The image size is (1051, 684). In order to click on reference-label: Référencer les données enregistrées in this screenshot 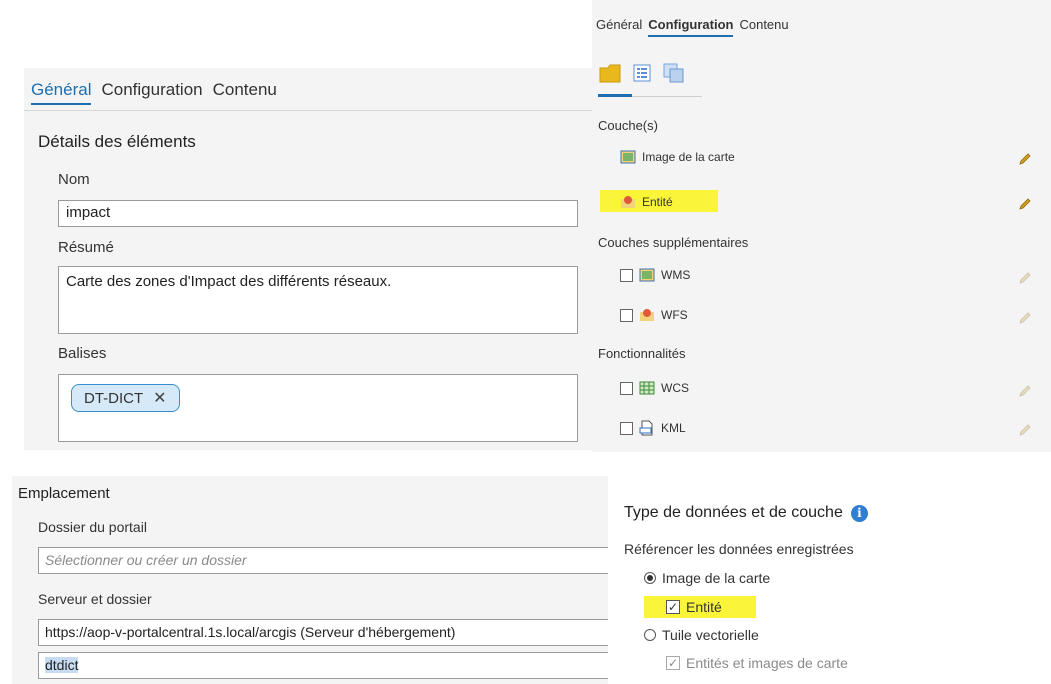, I will do `click(739, 549)`.